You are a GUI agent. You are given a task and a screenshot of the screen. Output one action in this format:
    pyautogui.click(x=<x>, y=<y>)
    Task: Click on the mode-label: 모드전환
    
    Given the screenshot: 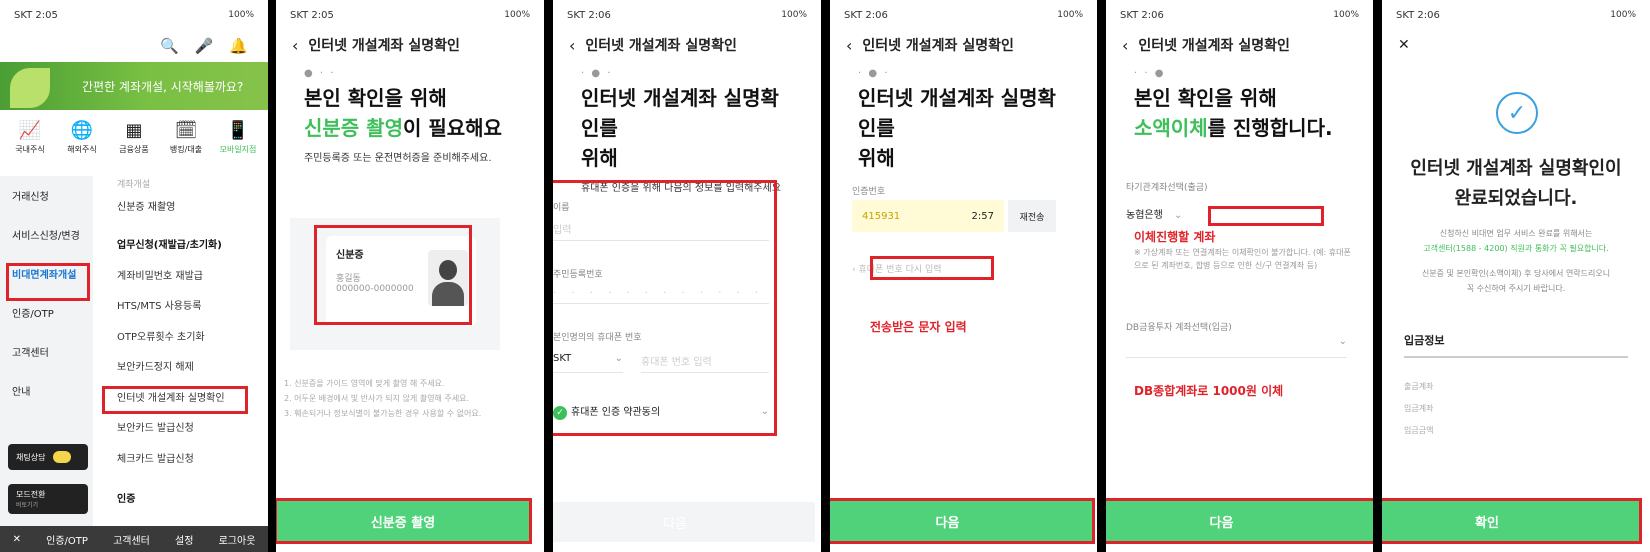 What is the action you would take?
    pyautogui.click(x=31, y=494)
    